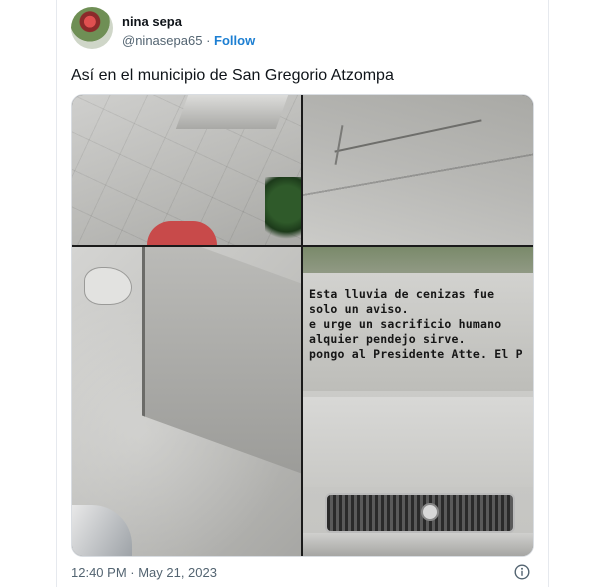  I want to click on avatar, so click(92, 28).